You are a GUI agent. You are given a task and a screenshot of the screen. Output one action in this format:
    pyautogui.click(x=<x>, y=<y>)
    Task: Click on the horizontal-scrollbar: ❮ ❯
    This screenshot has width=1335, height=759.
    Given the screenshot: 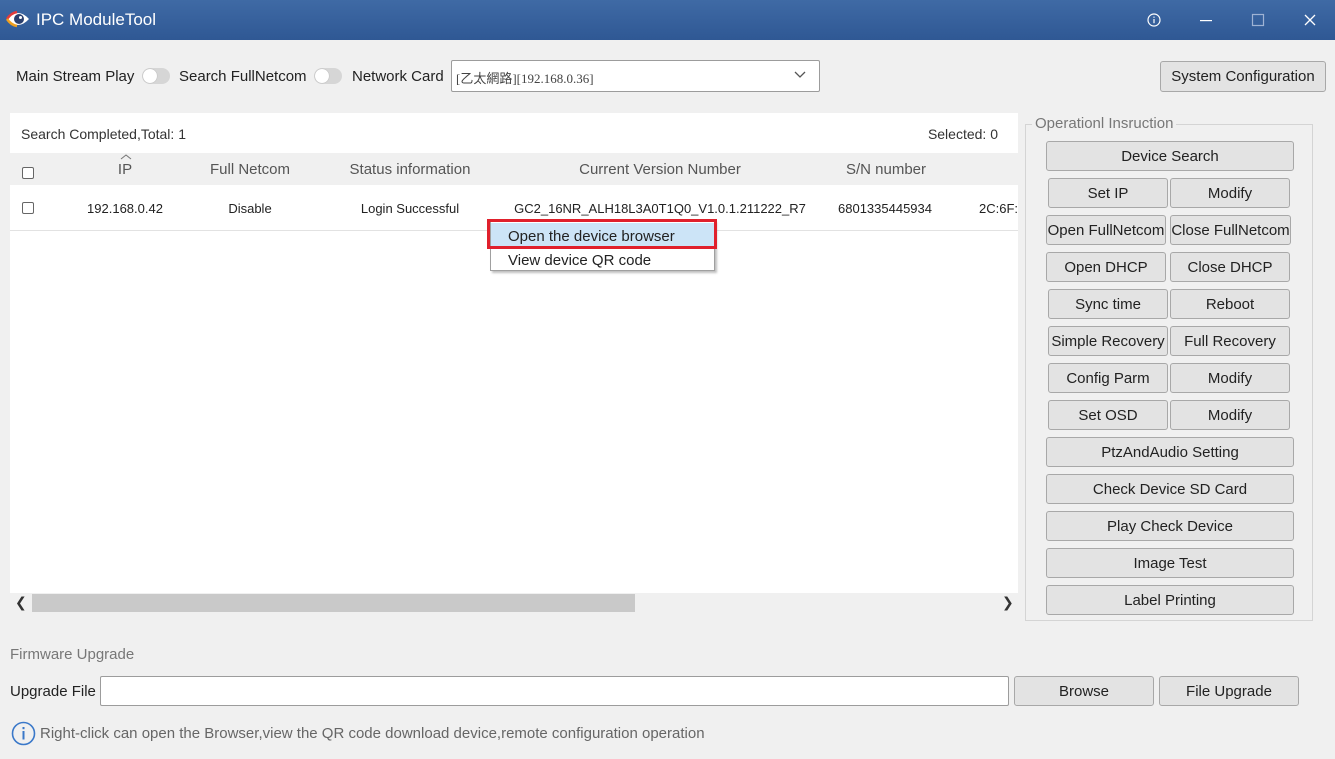 What is the action you would take?
    pyautogui.click(x=514, y=603)
    